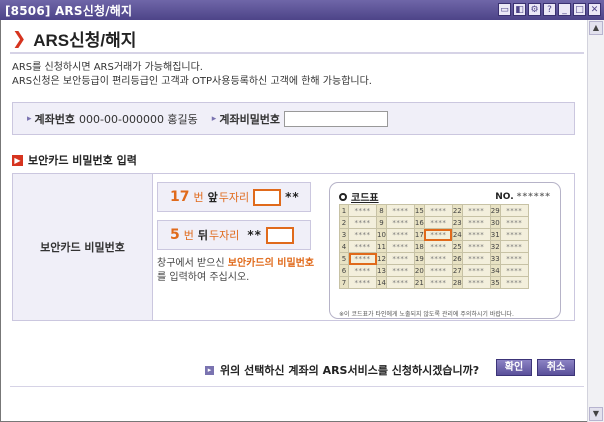 The width and height of the screenshot is (604, 422). Describe the element at coordinates (419, 246) in the screenshot. I see `code-index-cell: 18` at that location.